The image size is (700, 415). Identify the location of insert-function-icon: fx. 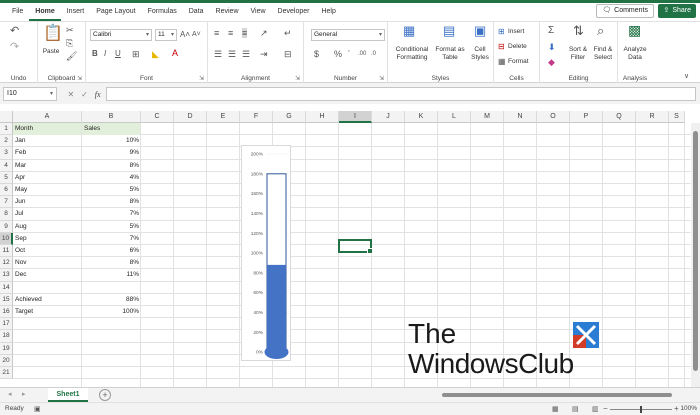
(98, 94).